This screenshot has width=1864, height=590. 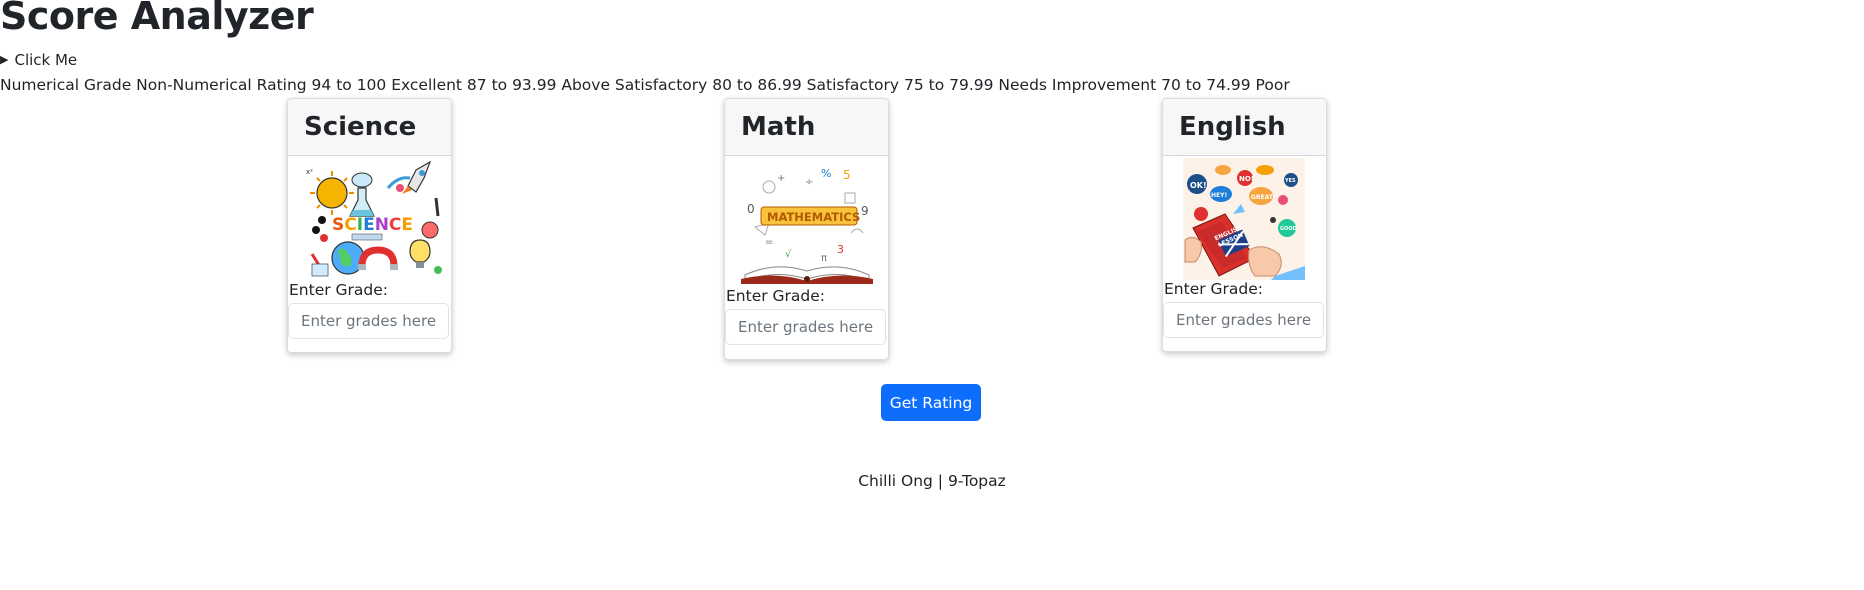 What do you see at coordinates (932, 481) in the screenshot?
I see `footer-credit: Chilli Ong | 9-Topaz` at bounding box center [932, 481].